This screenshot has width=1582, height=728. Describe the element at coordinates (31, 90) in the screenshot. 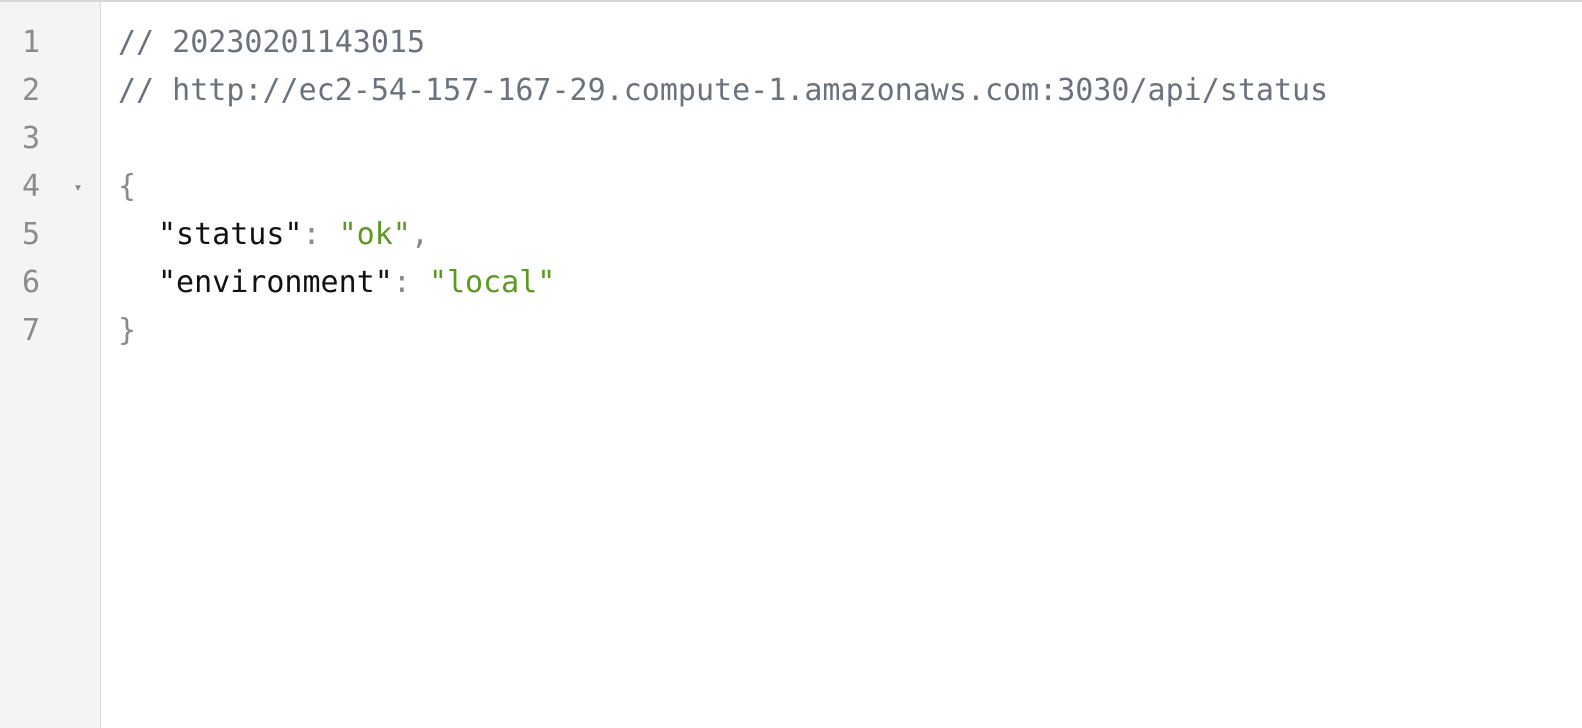

I see `line-number: 2` at that location.